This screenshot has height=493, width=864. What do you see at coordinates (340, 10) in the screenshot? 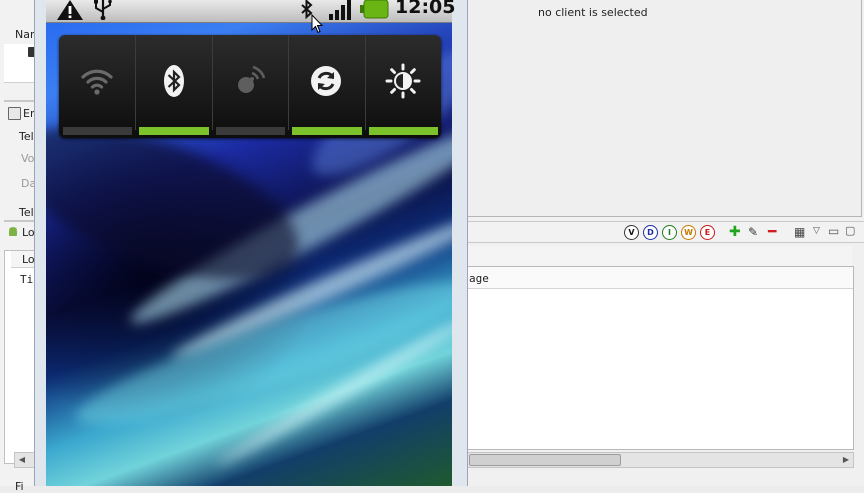
I see `signal-icon` at bounding box center [340, 10].